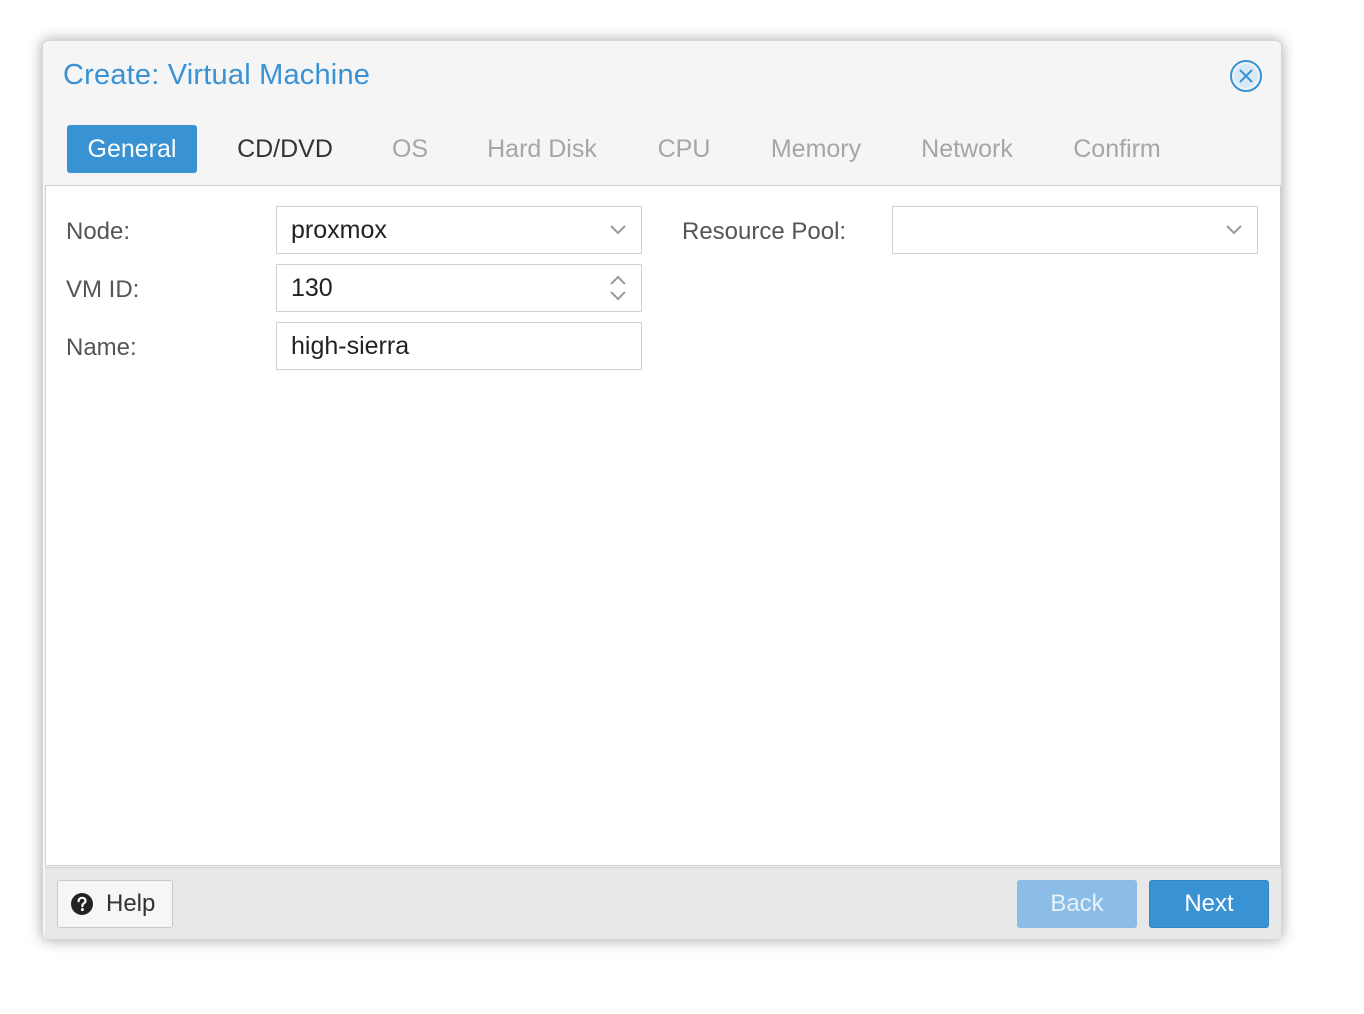 This screenshot has height=1014, width=1364. Describe the element at coordinates (98, 231) in the screenshot. I see `node-label: Node:` at that location.